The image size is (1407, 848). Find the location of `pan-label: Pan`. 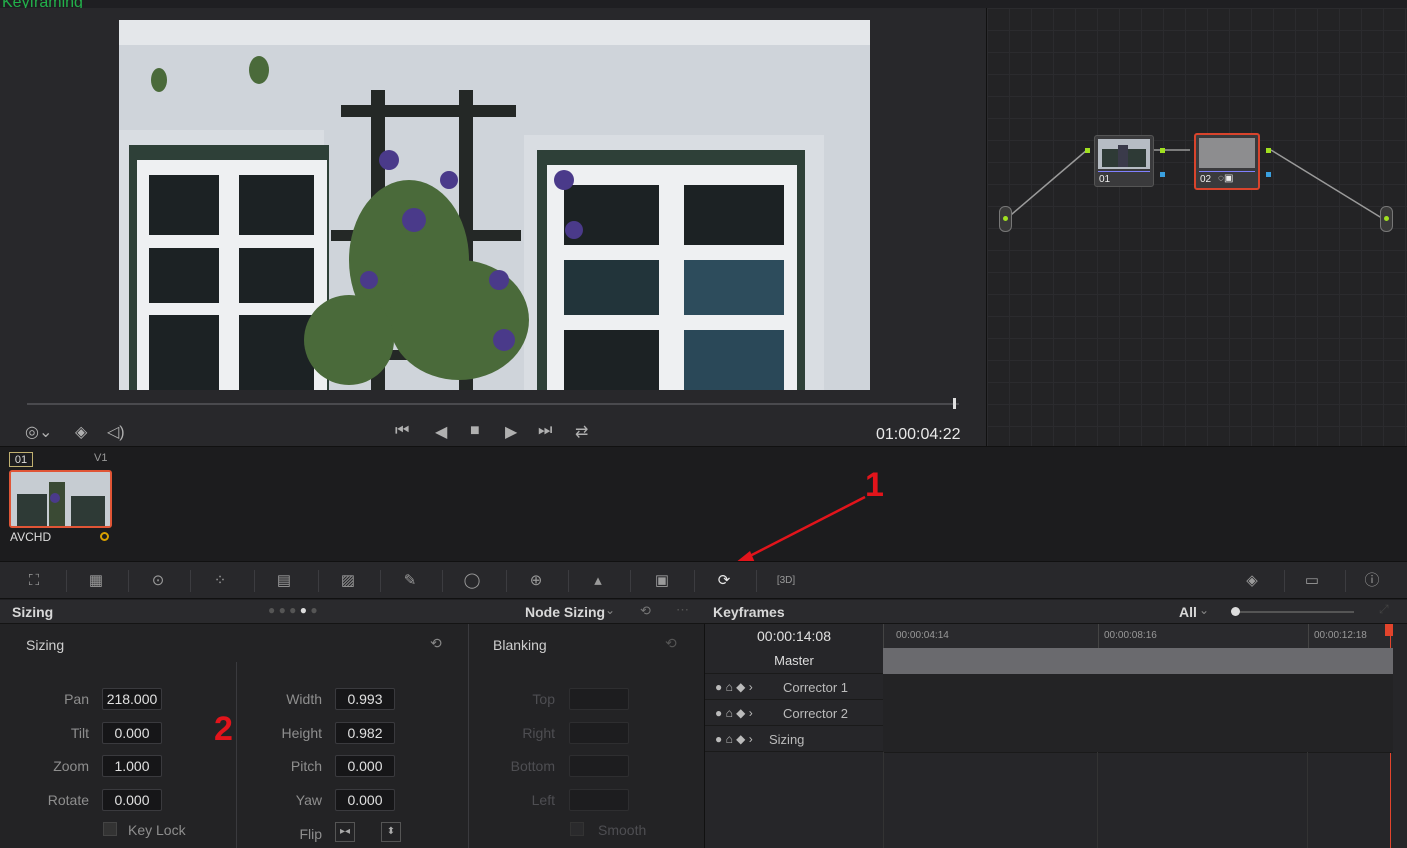

pan-label: Pan is located at coordinates (76, 699).